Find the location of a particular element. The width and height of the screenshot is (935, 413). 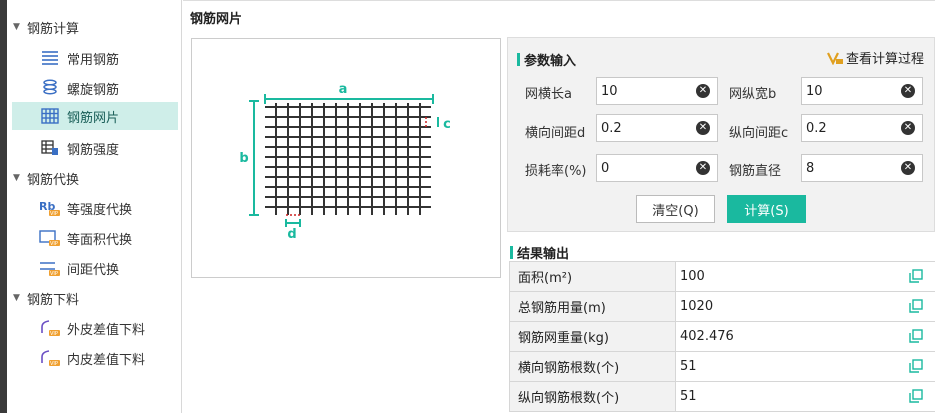

result-row-vertical-count: 纵向钢筋根数(个) 51 is located at coordinates (722, 397).